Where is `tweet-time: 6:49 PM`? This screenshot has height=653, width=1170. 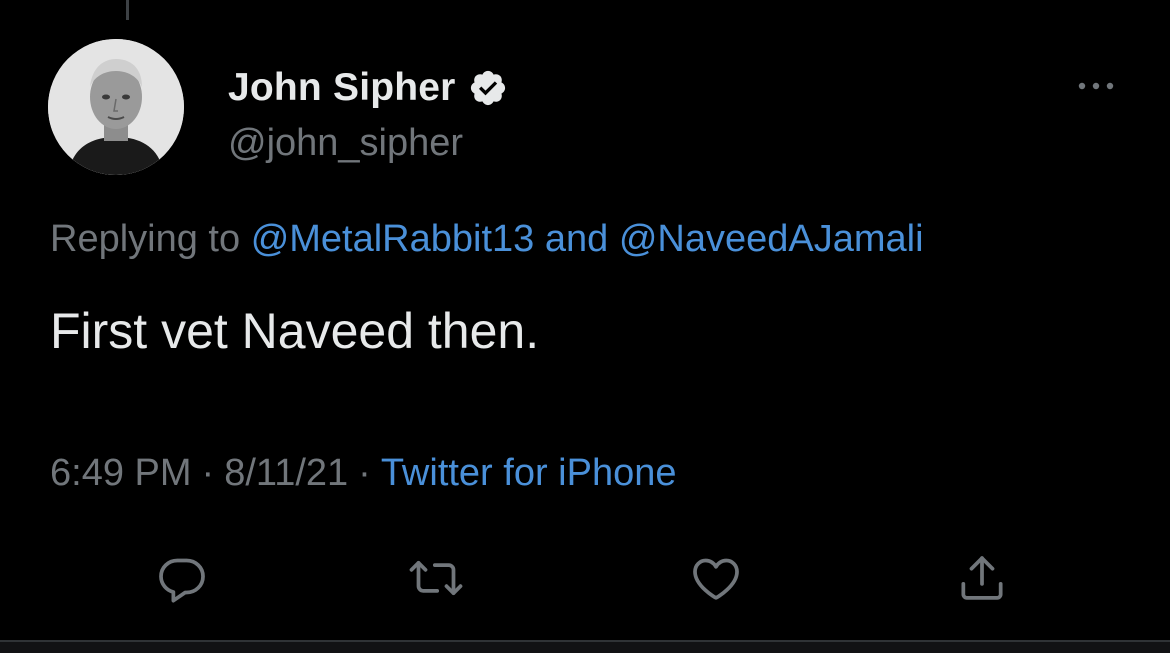 tweet-time: 6:49 PM is located at coordinates (121, 473).